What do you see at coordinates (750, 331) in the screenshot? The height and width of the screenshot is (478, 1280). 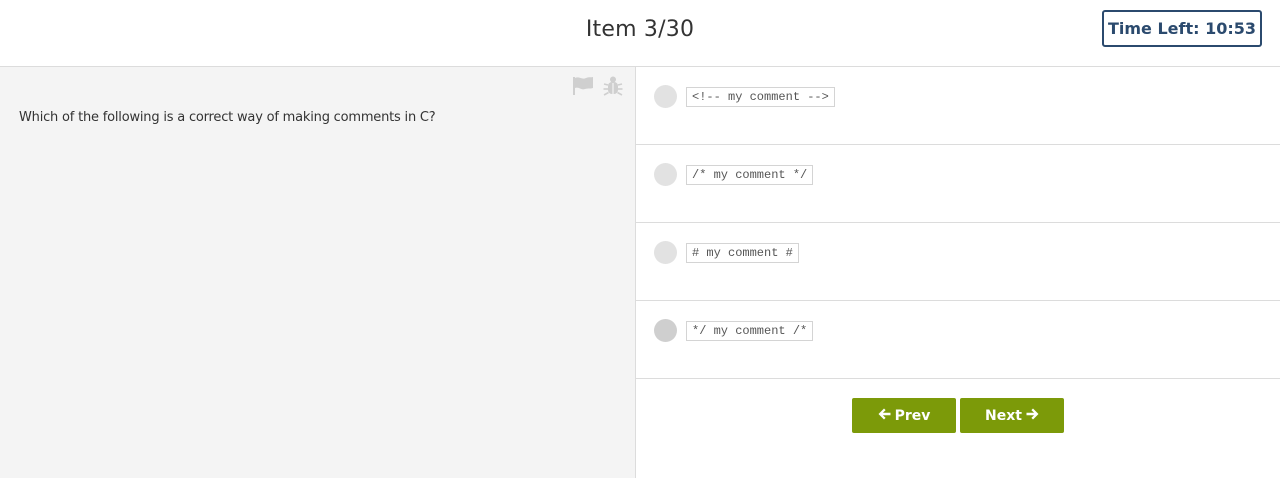 I see `answer-label: */ my comment /*` at bounding box center [750, 331].